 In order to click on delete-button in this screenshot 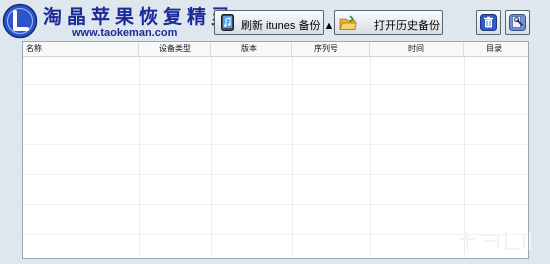, I will do `click(488, 22)`.